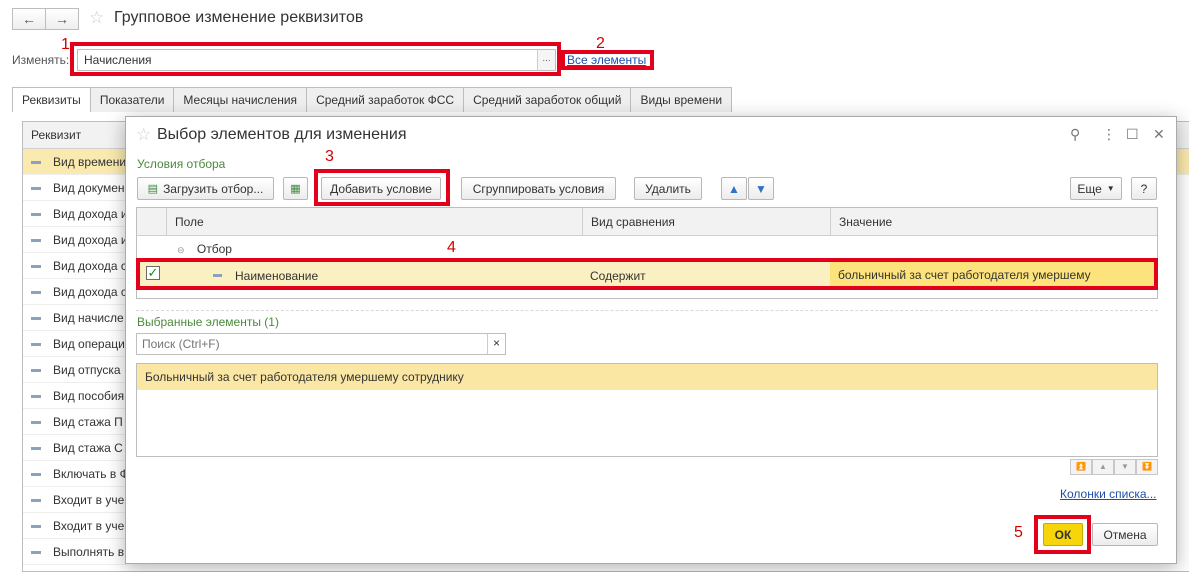  I want to click on cancel-button: Отмена, so click(1125, 534).